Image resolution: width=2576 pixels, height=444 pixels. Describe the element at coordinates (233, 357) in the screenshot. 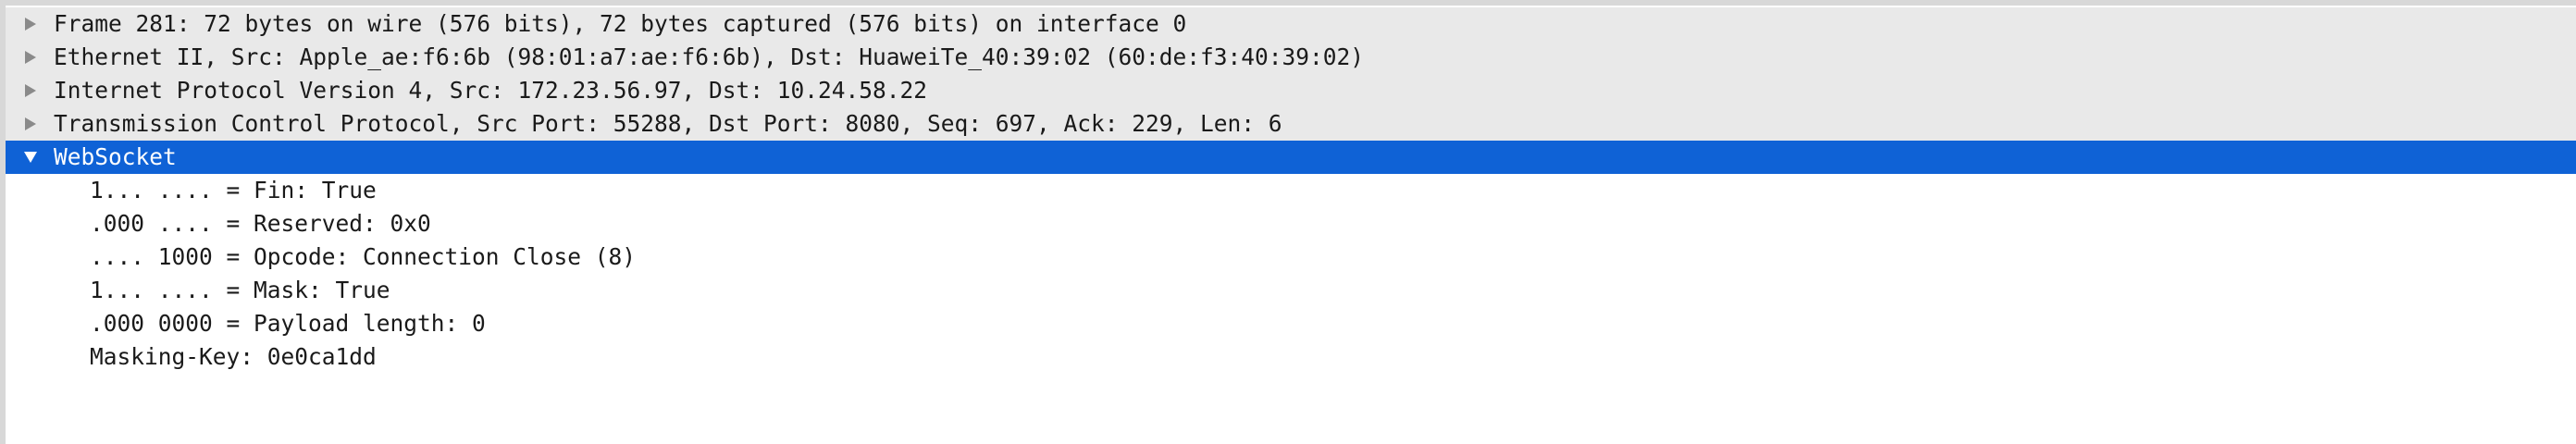

I see `tree-row-label: Masking-Key: 0e0ca1dd` at that location.